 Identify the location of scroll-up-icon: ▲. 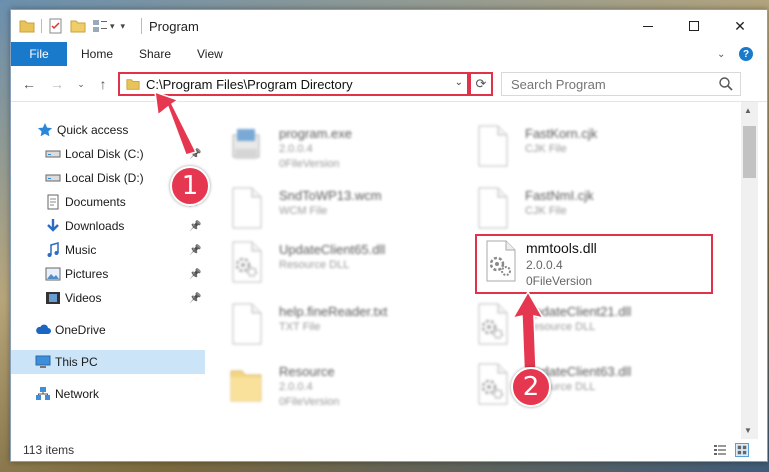
(748, 110).